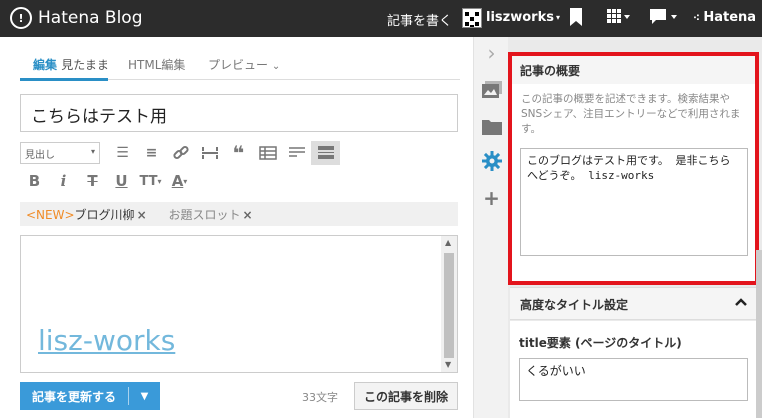 The width and height of the screenshot is (762, 418). What do you see at coordinates (576, 19) in the screenshot?
I see `bookmark-icon` at bounding box center [576, 19].